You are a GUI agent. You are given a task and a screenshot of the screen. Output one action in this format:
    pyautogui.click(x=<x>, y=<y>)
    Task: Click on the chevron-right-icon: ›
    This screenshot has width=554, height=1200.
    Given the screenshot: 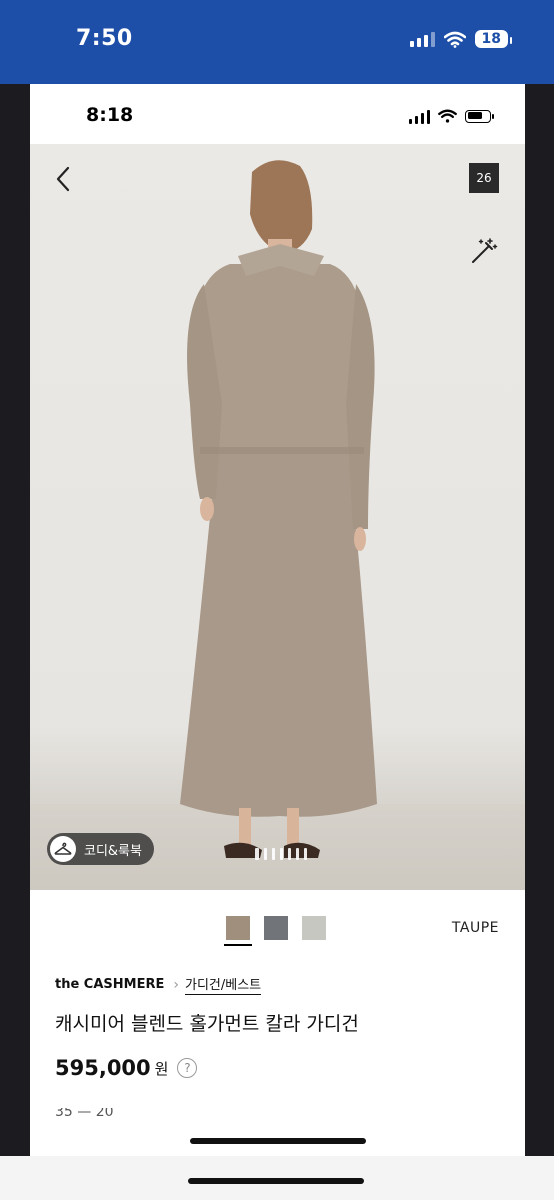 What is the action you would take?
    pyautogui.click(x=176, y=984)
    